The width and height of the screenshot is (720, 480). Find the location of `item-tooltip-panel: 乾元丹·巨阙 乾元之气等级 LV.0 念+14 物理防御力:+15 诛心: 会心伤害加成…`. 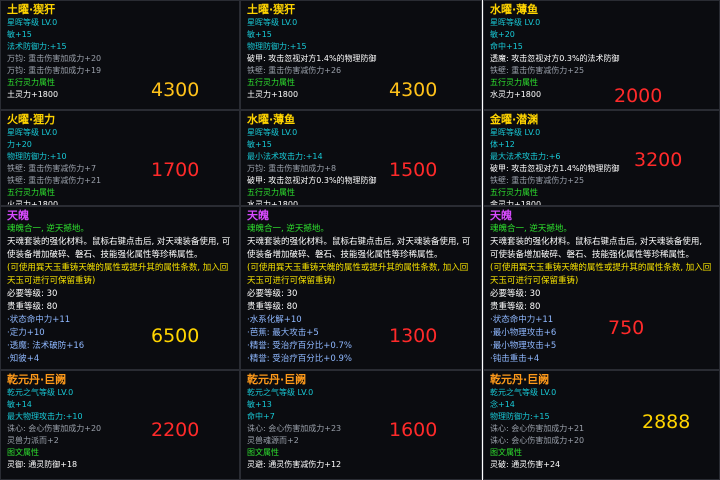

item-tooltip-panel: 乾元丹·巨阙 乾元之气等级 LV.0 念+14 物理防御力:+15 诛心: 会心伤害加成… is located at coordinates (601, 425).